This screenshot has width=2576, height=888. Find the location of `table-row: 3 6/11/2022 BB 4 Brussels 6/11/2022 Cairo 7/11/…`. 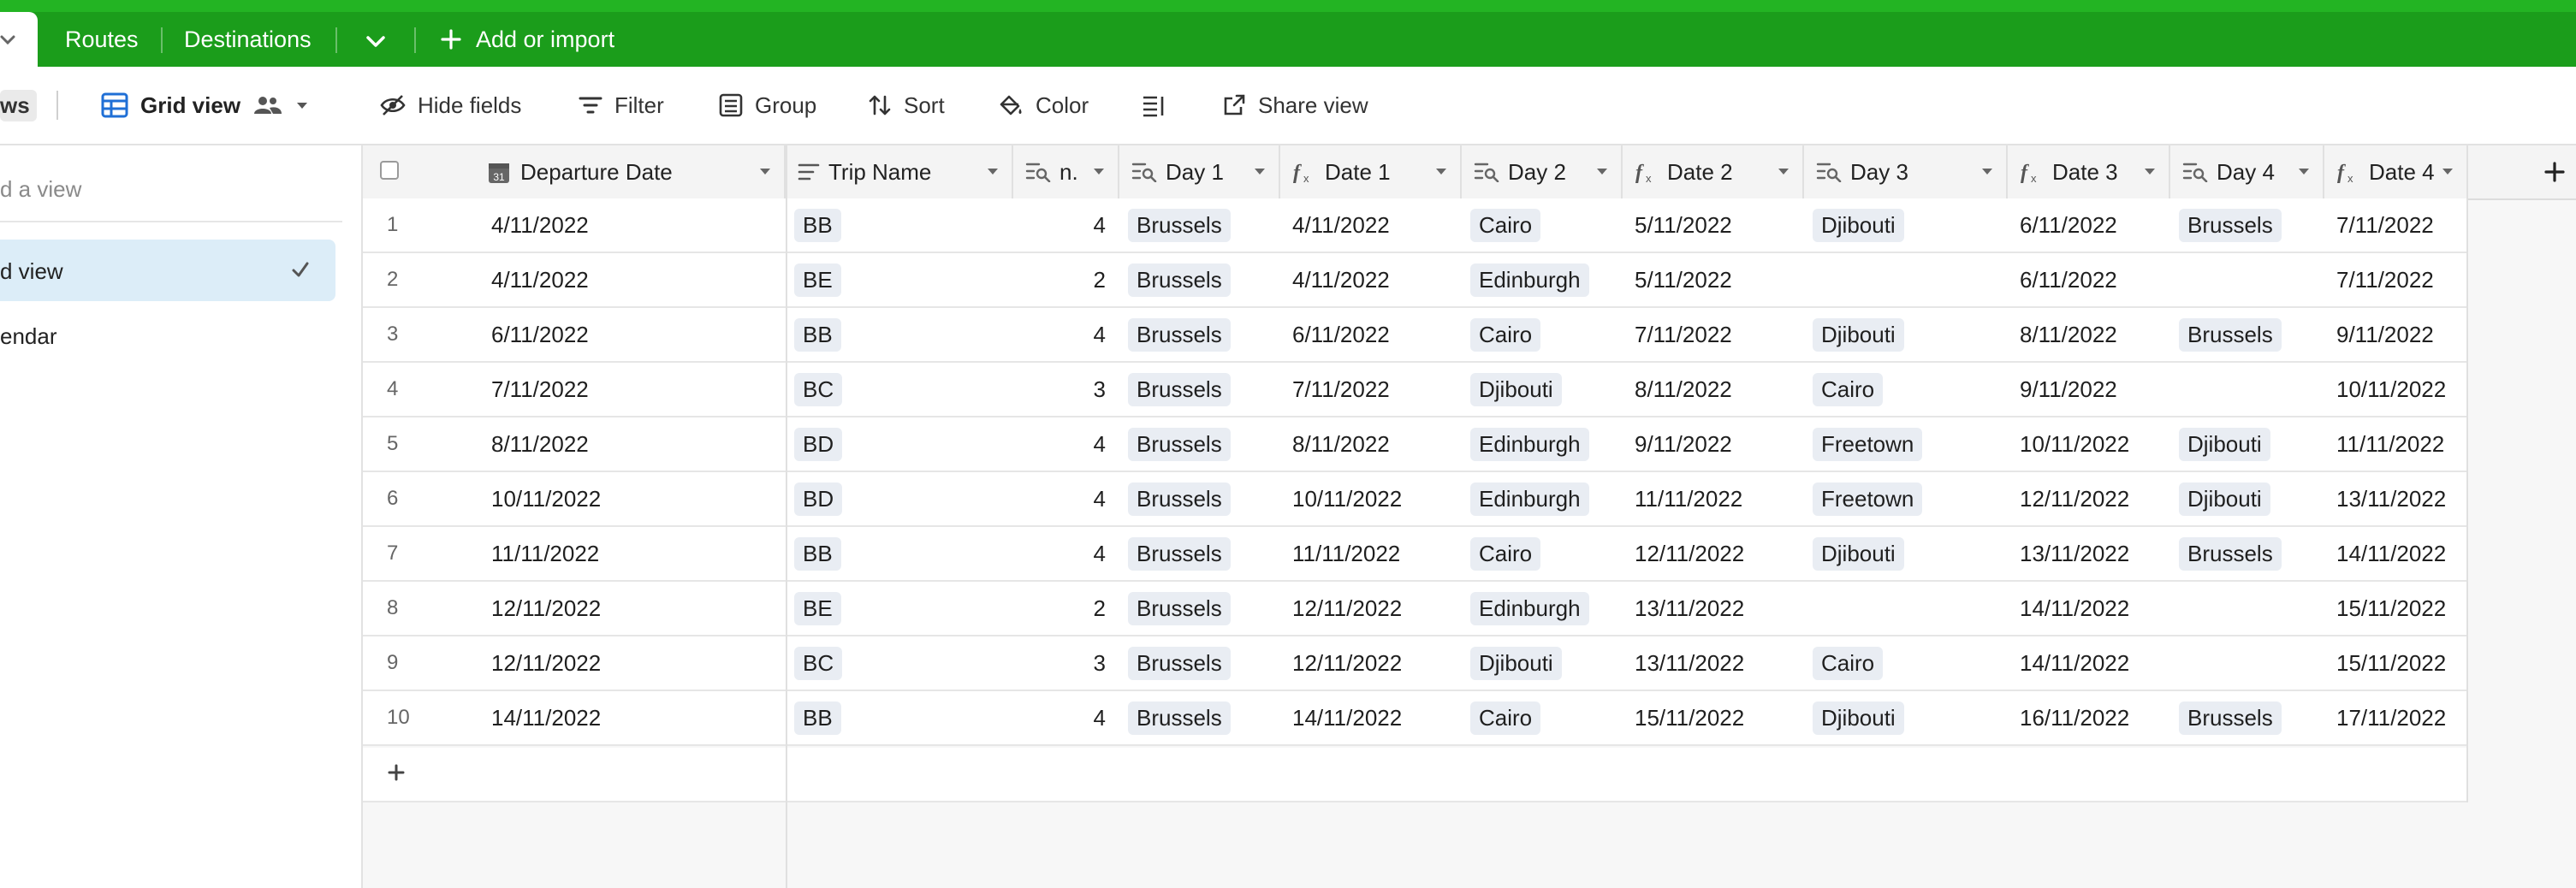

table-row: 3 6/11/2022 BB 4 Brussels 6/11/2022 Cairo 7/11/… is located at coordinates (1415, 335).